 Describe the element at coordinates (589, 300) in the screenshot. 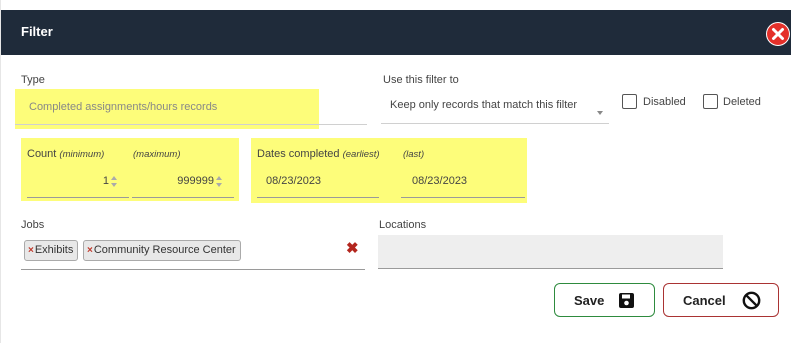

I see `save-label: Save` at that location.